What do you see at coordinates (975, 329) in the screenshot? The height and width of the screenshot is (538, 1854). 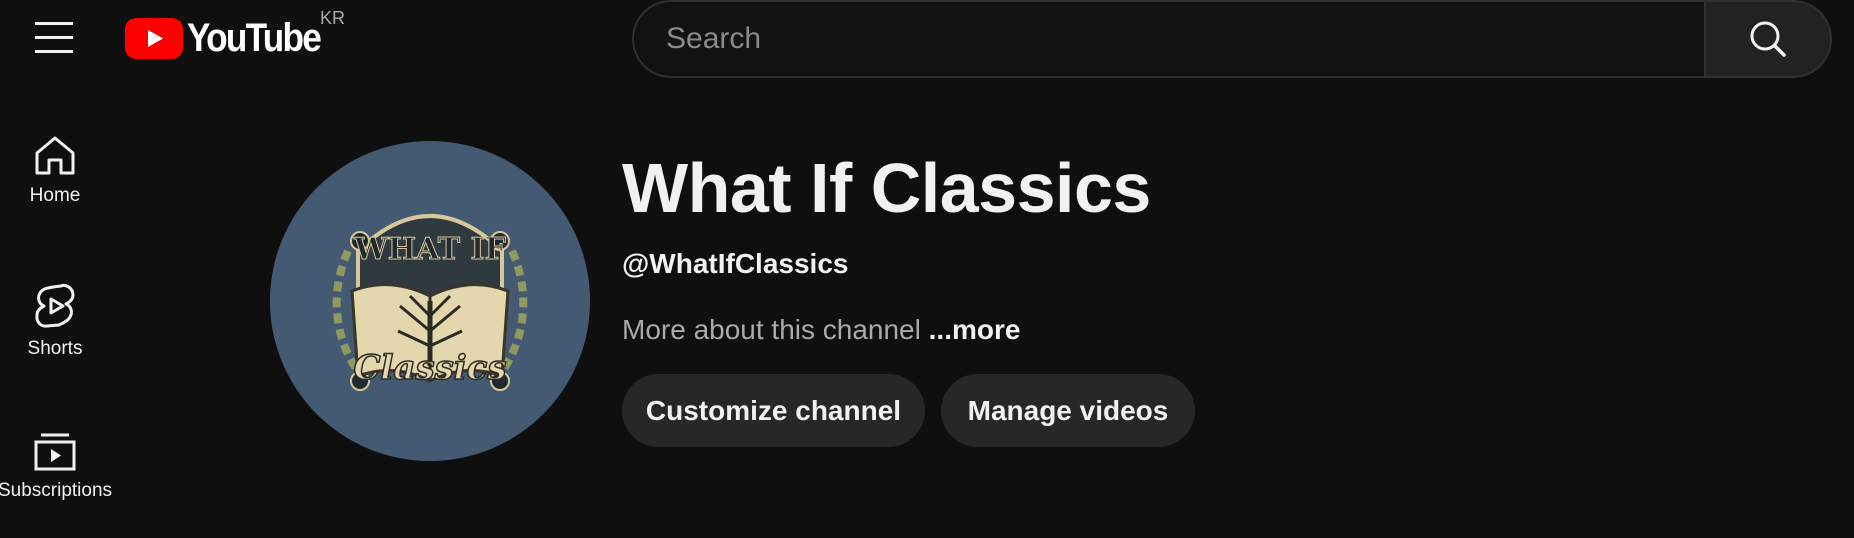 I see `more-link: ...more` at bounding box center [975, 329].